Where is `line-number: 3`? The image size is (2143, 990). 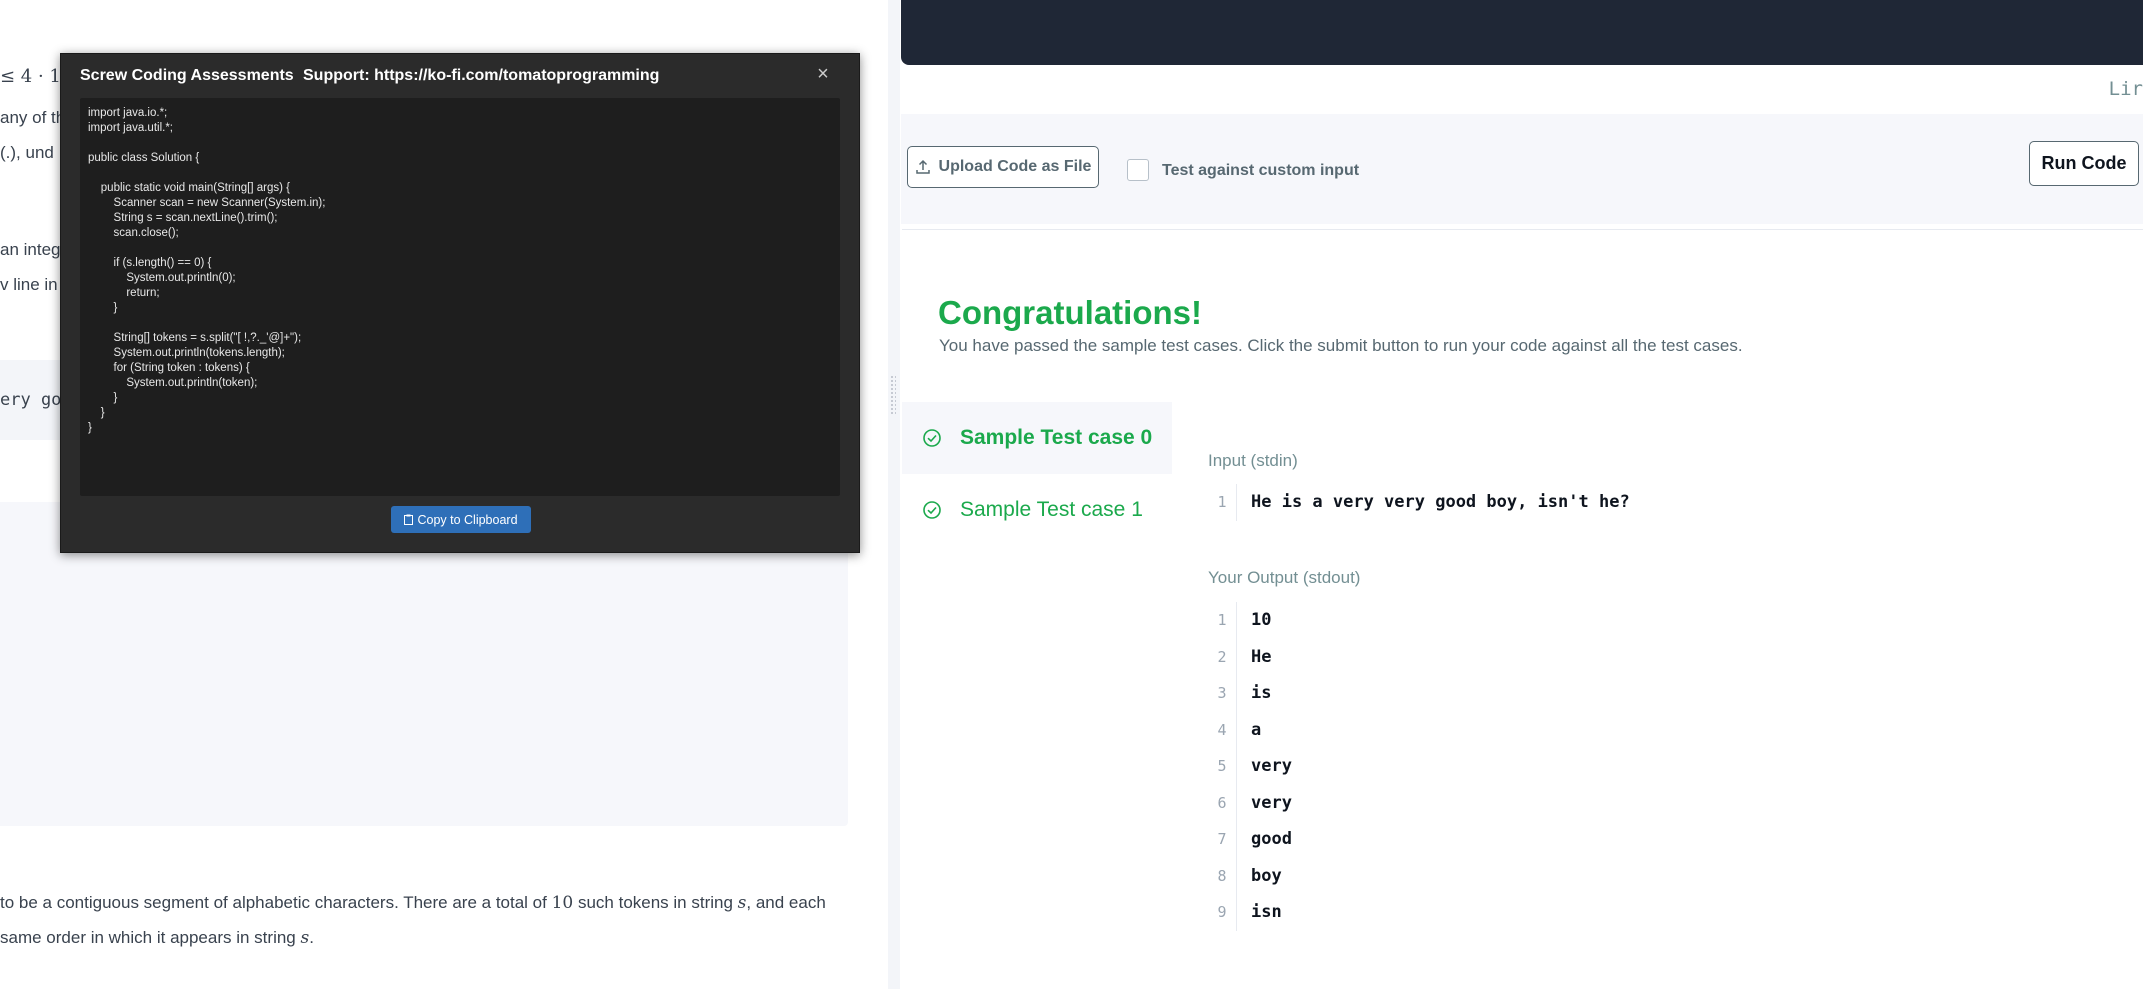
line-number: 3 is located at coordinates (1222, 693).